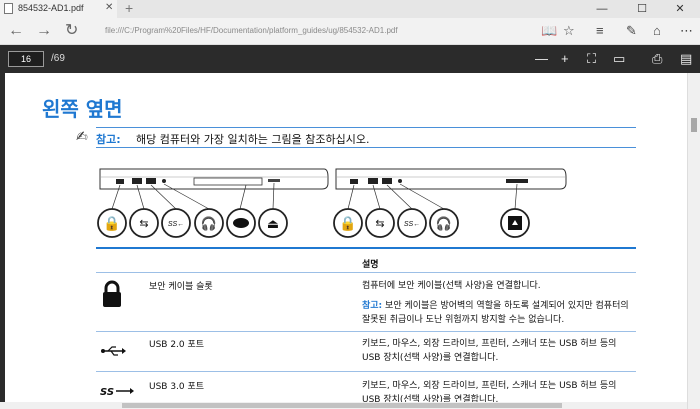 The image size is (700, 409). I want to click on reading-view-icon: 📖, so click(549, 31).